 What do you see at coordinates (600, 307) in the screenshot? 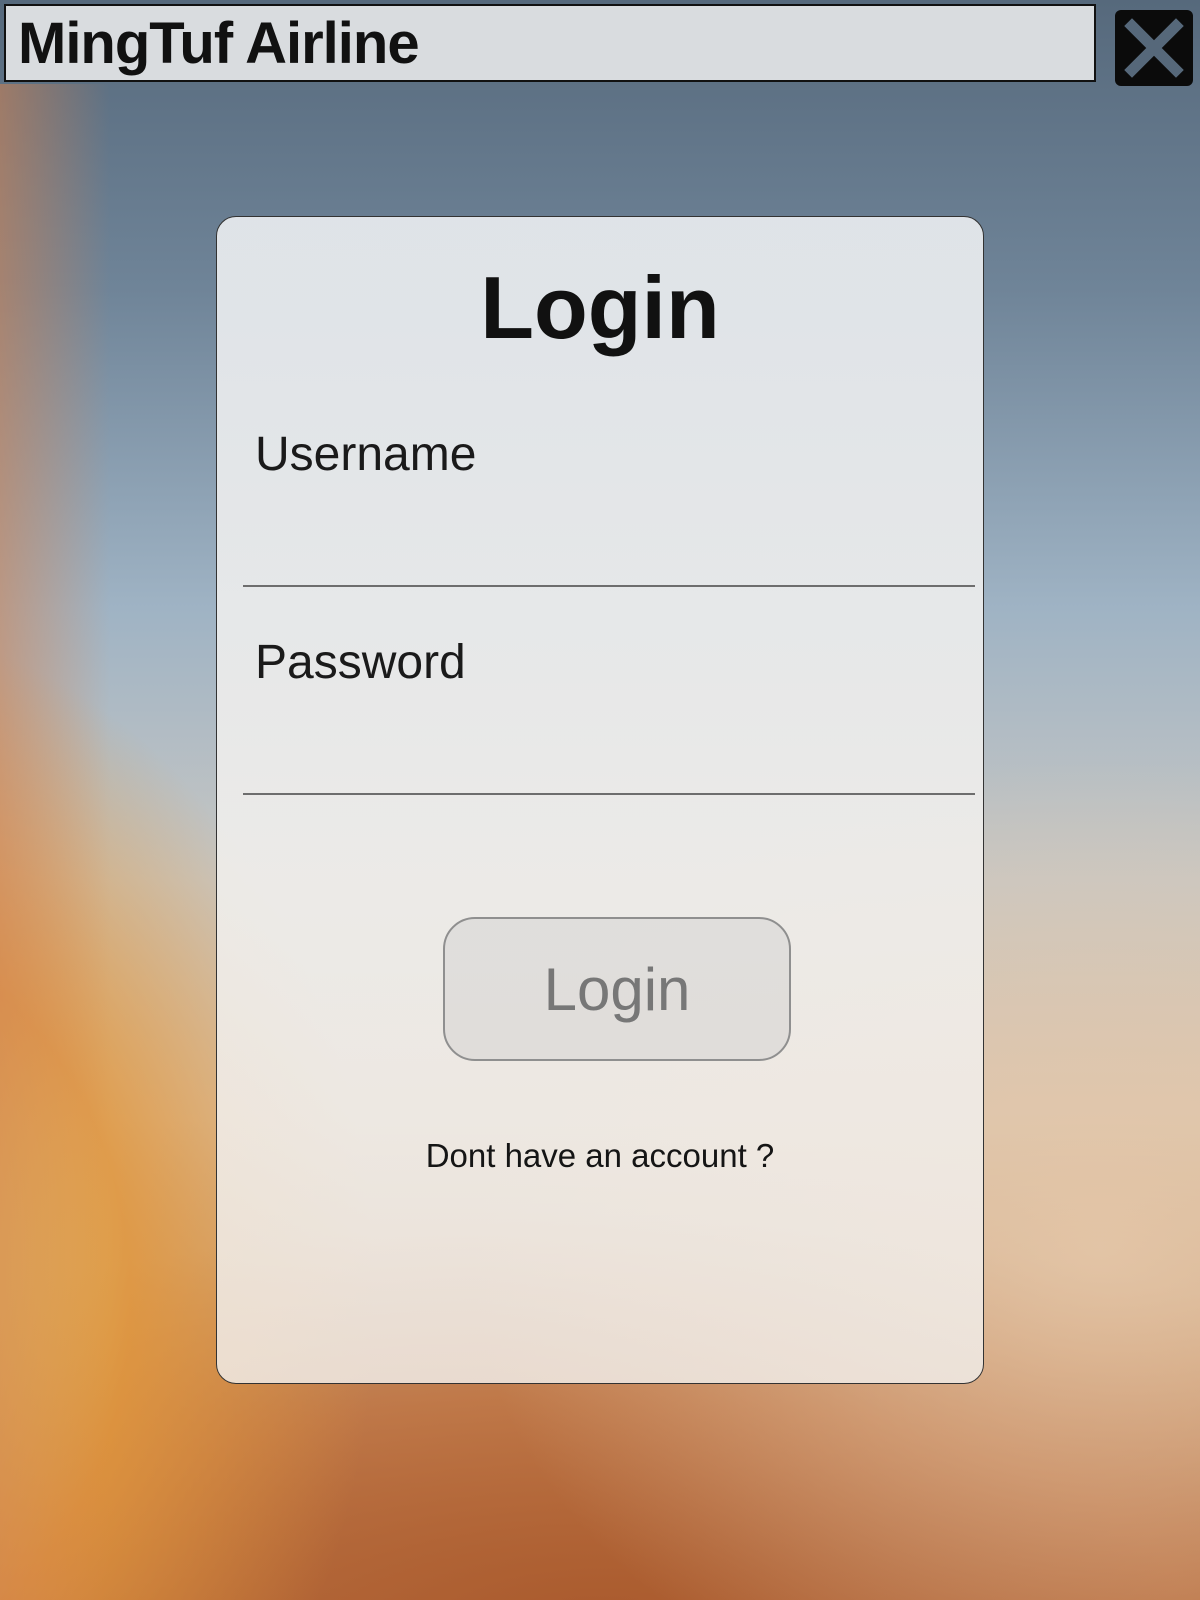
I see `login-heading: Login` at bounding box center [600, 307].